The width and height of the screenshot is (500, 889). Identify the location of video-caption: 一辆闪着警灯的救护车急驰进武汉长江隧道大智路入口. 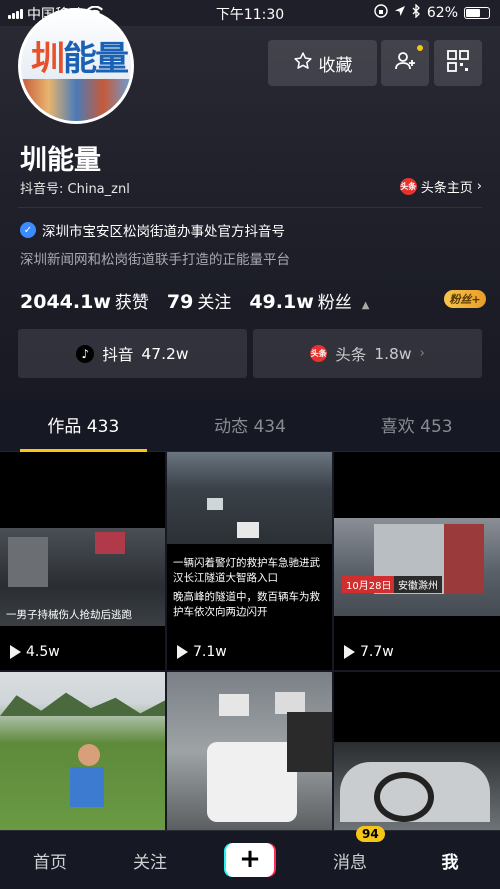
(246, 570).